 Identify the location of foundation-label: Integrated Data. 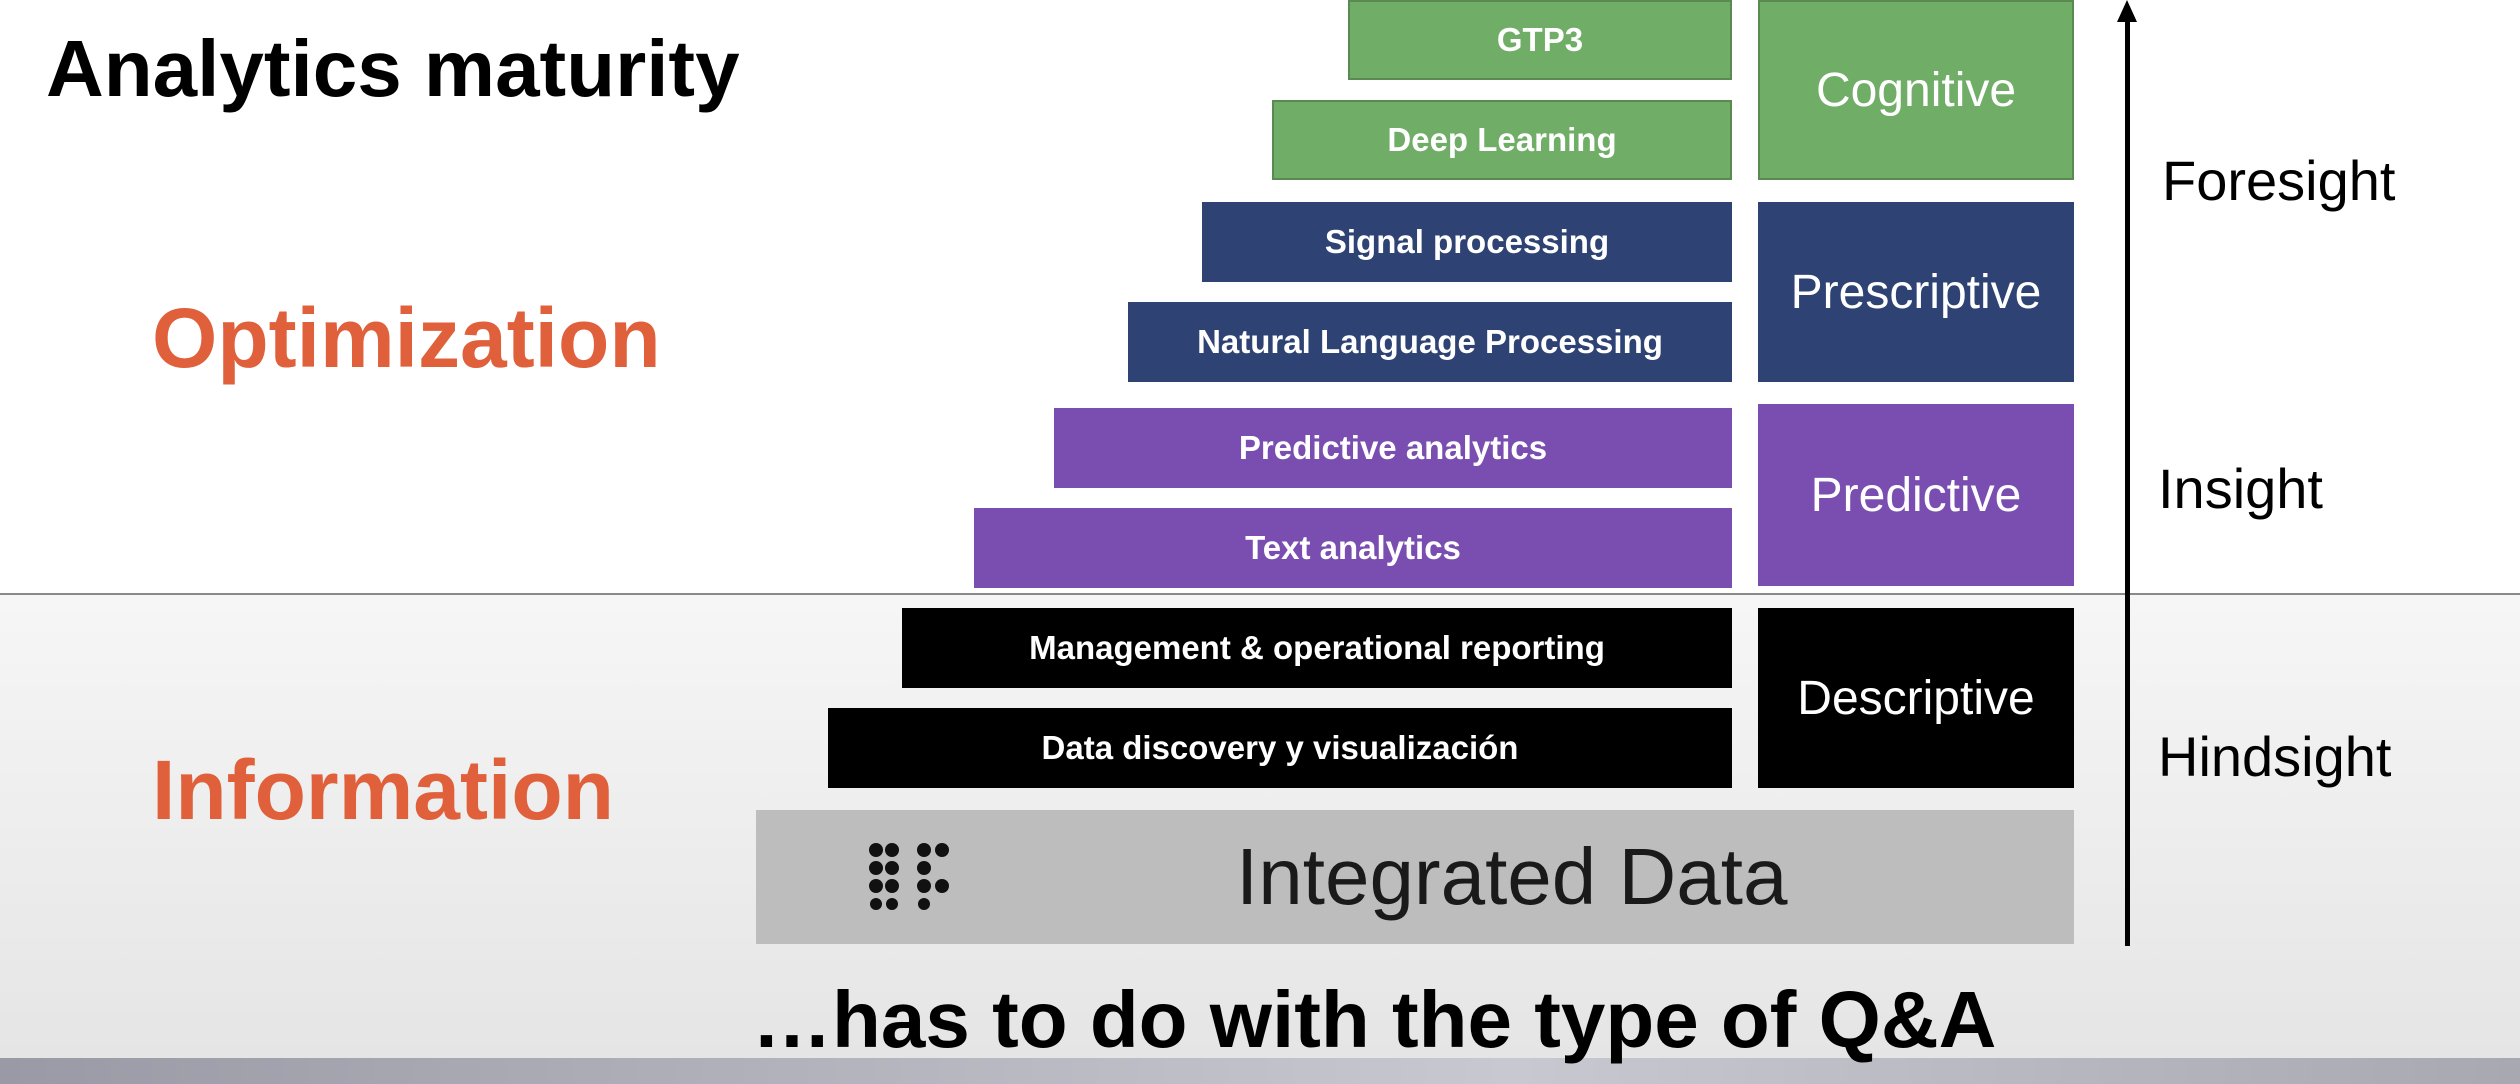
(1512, 876).